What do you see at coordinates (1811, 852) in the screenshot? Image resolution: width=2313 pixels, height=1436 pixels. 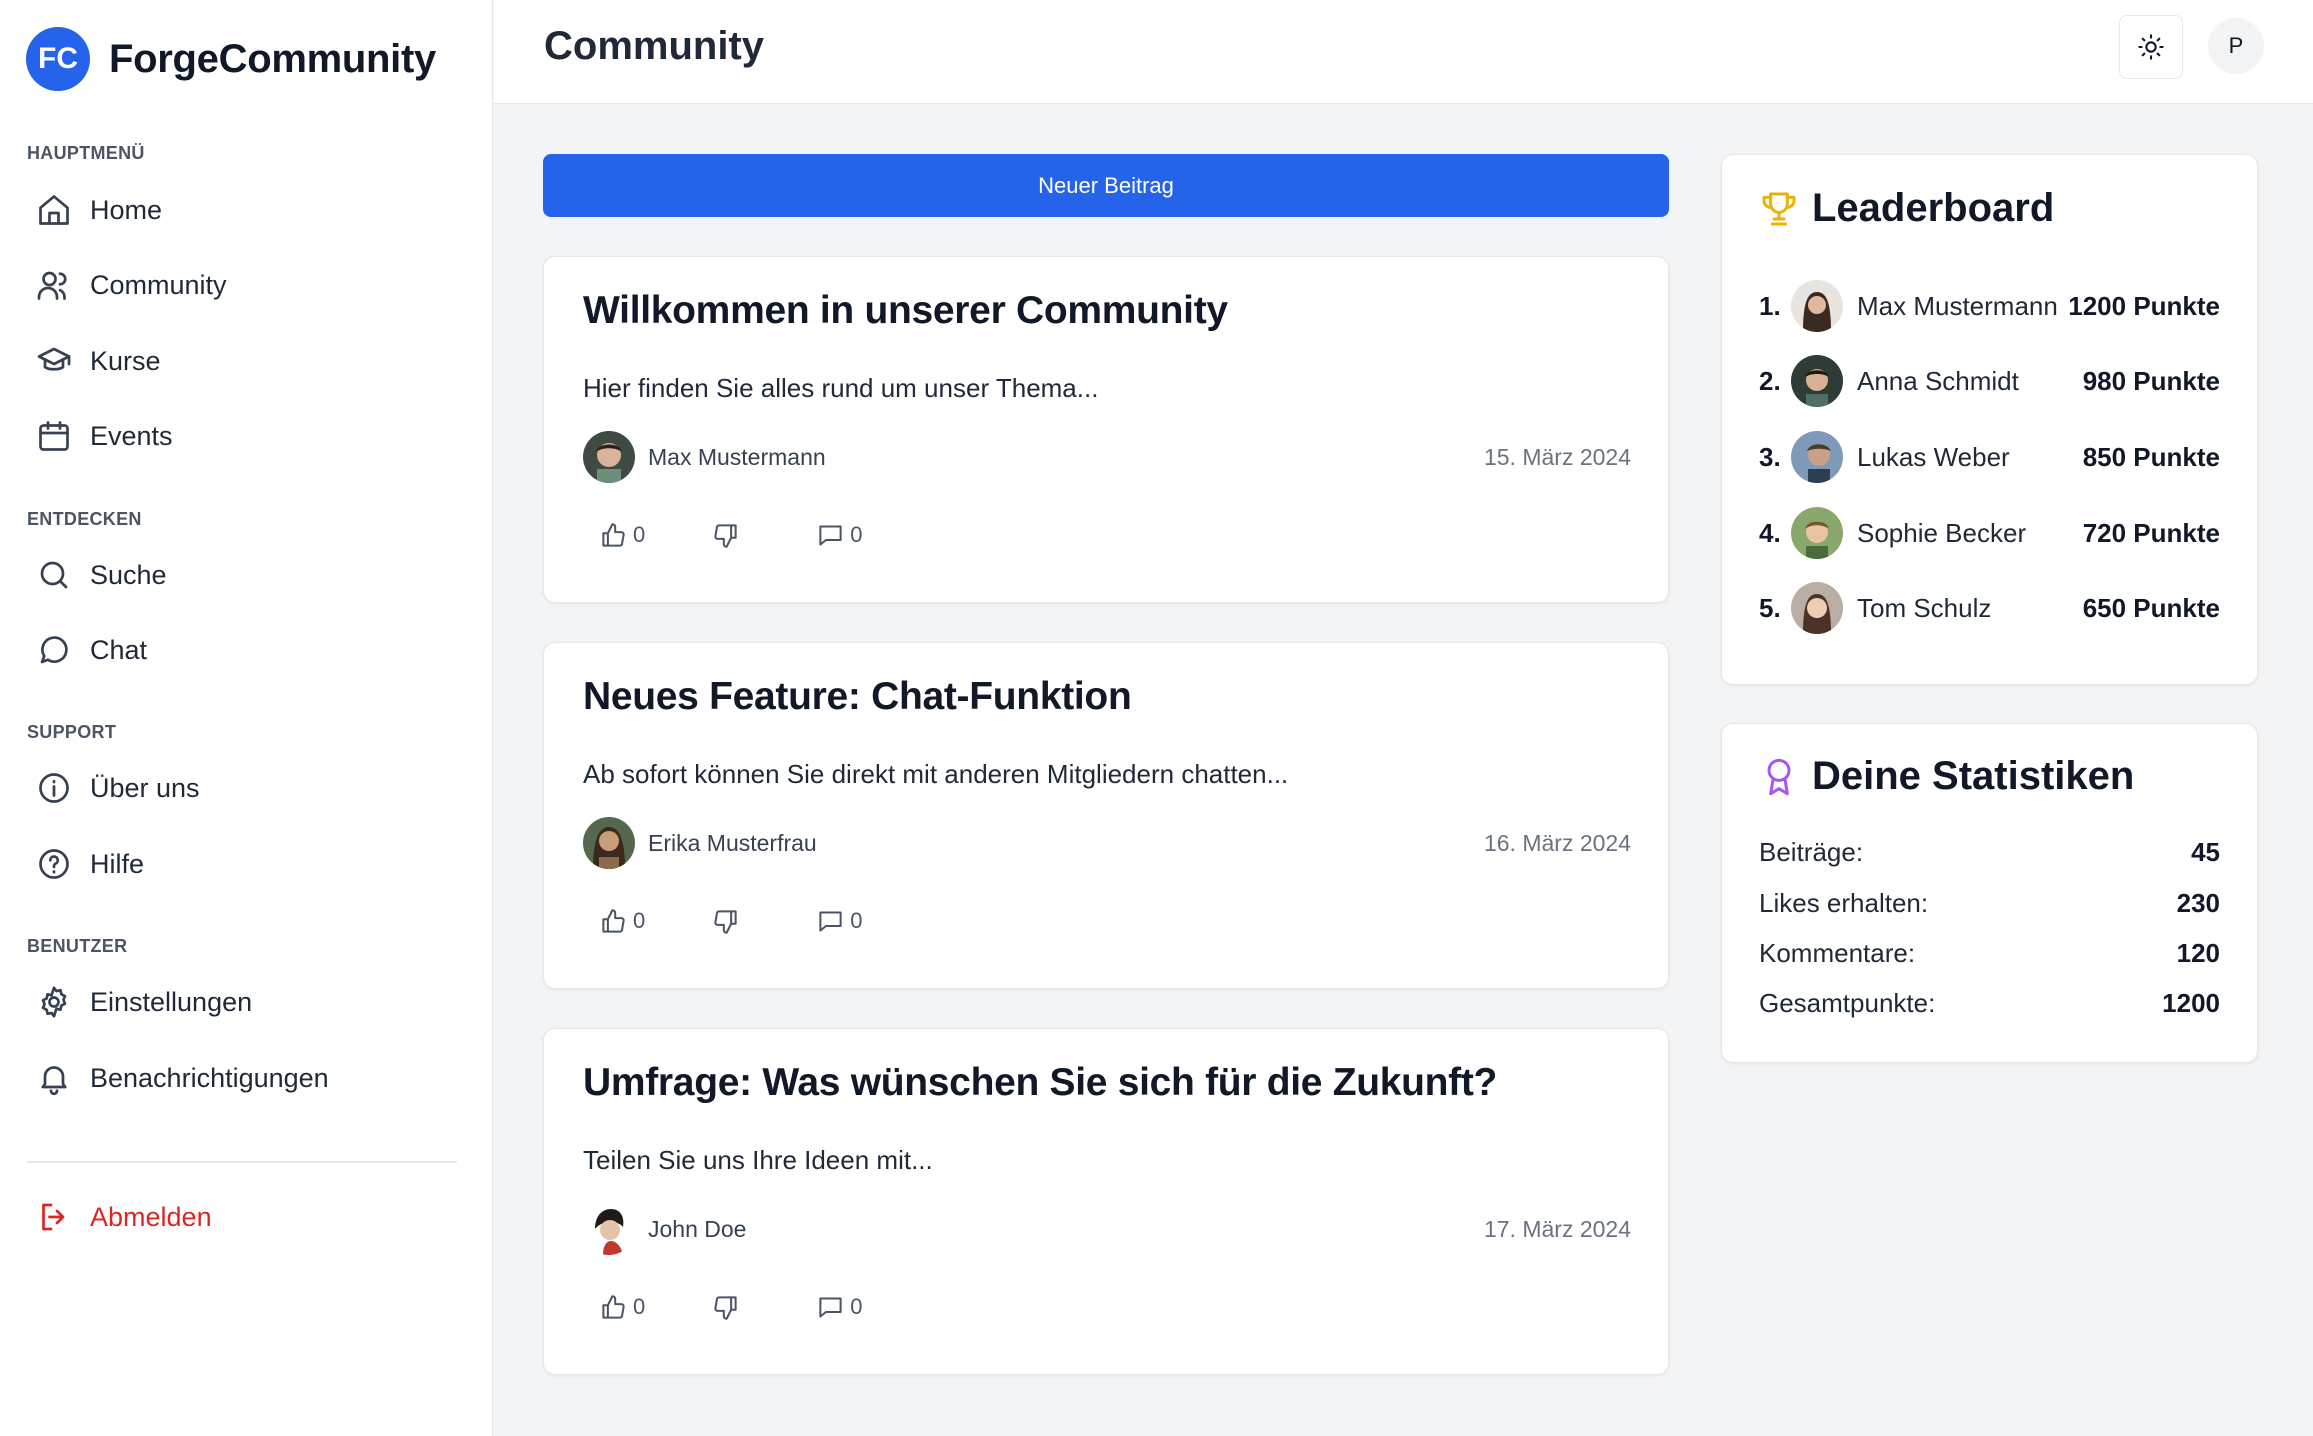 I see `stat-label: Beiträge:` at bounding box center [1811, 852].